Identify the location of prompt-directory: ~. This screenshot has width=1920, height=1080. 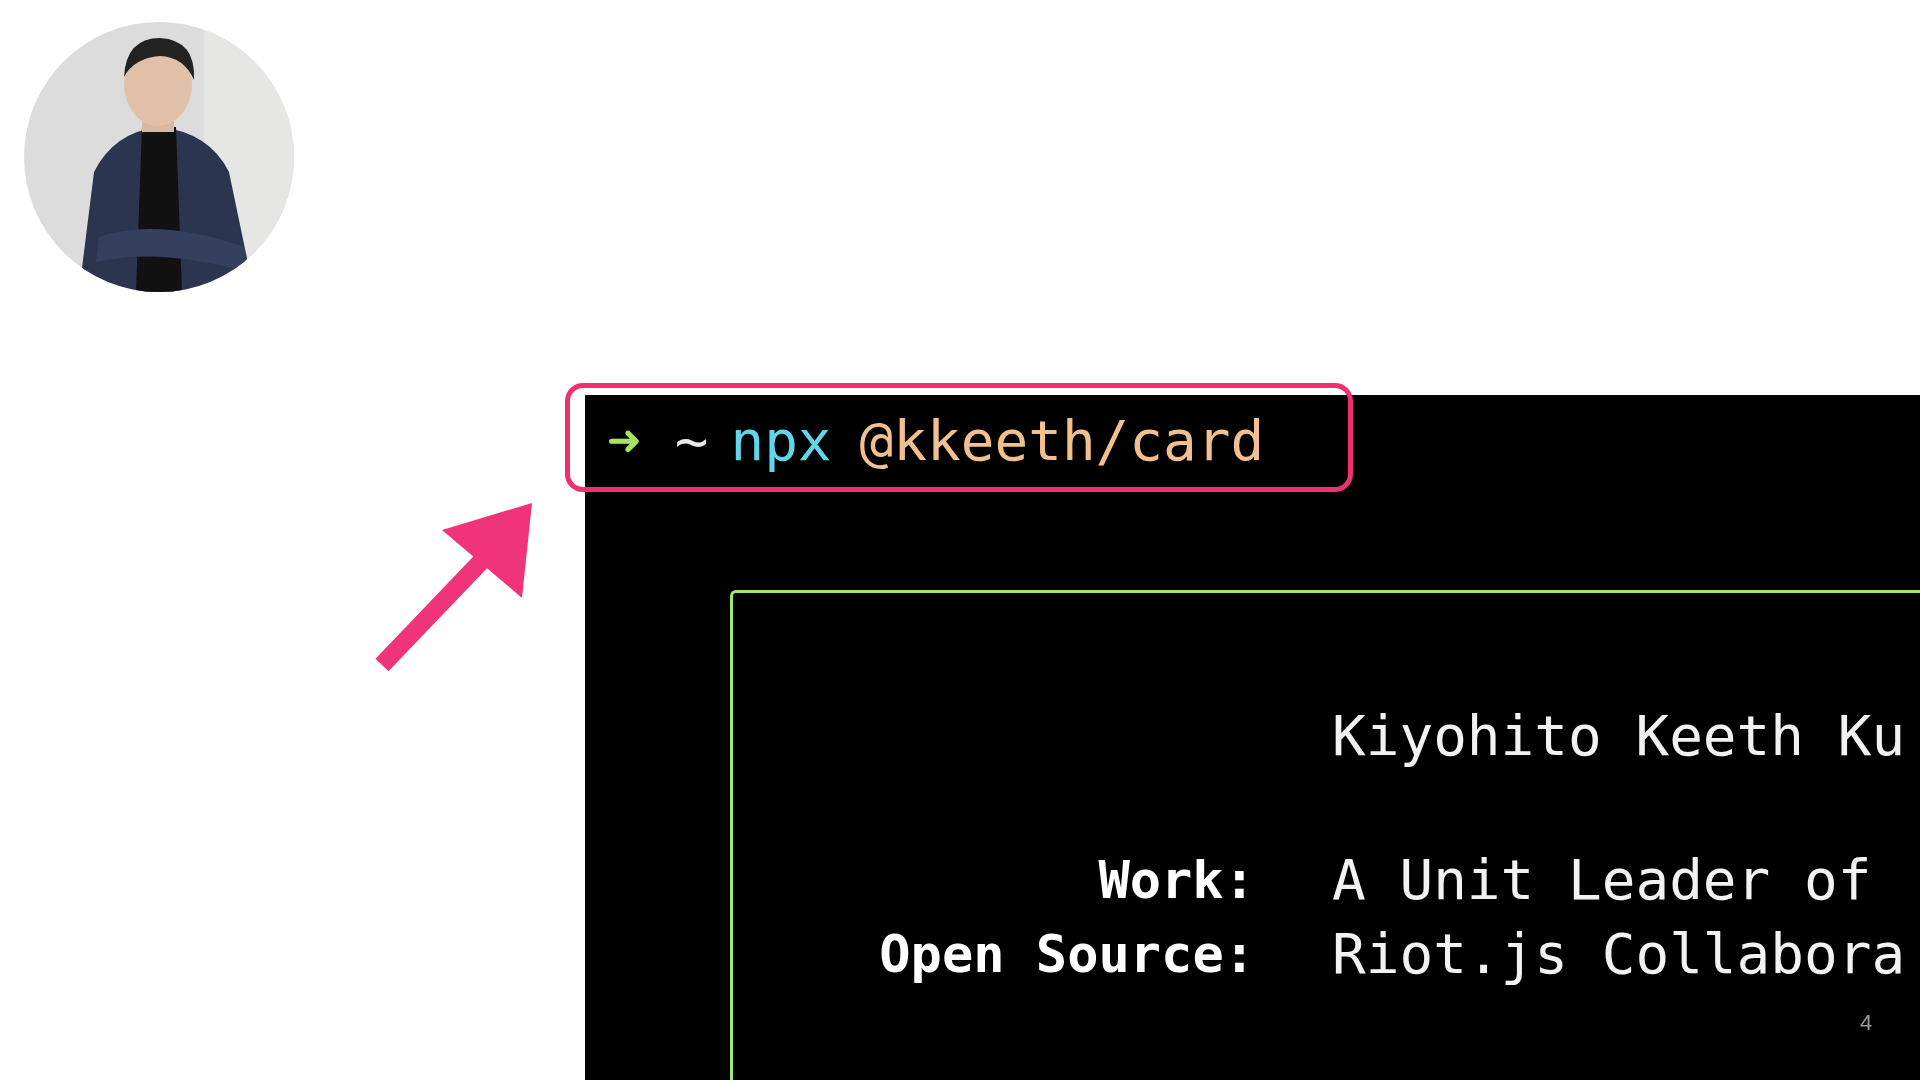
(691, 440).